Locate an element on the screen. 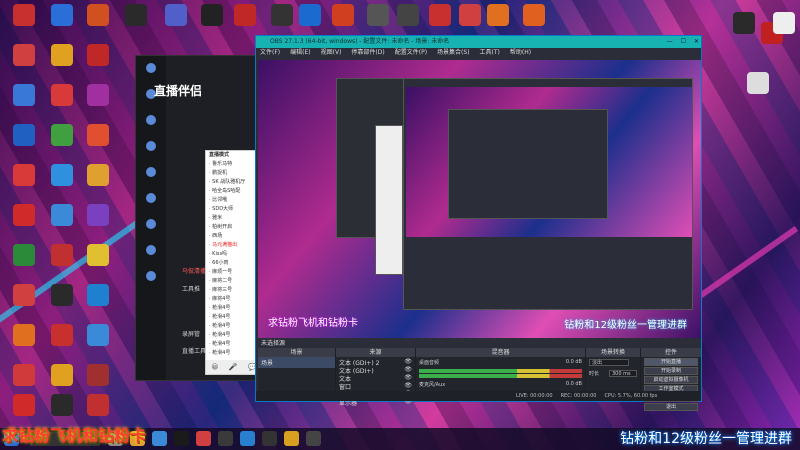  chat-list-item: · 西场 is located at coordinates (234, 236).